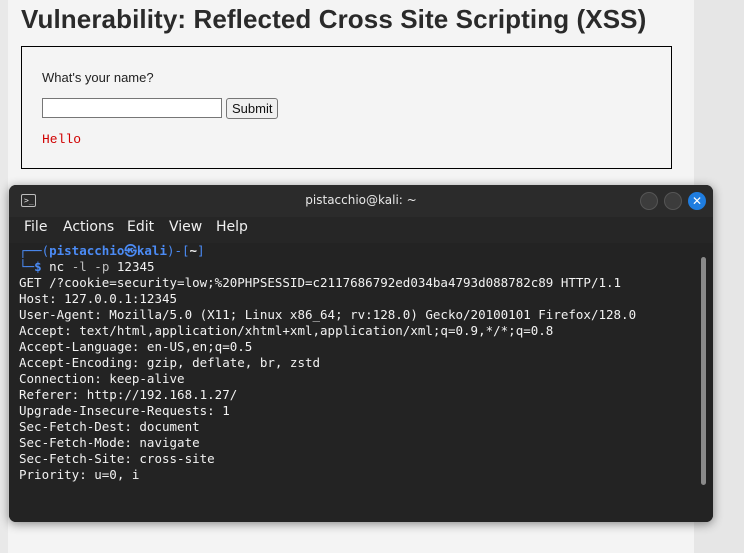 The image size is (744, 553). What do you see at coordinates (193, 250) in the screenshot?
I see `prompt-dir: ~` at bounding box center [193, 250].